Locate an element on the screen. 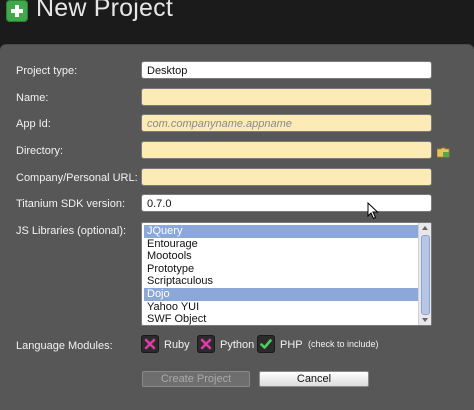 Image resolution: width=474 pixels, height=410 pixels. project-type-select: Desktop is located at coordinates (286, 70).